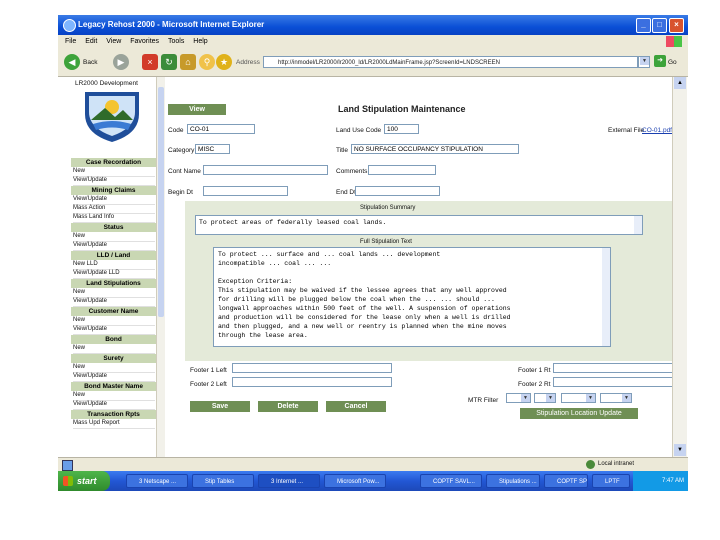 Image resolution: width=720 pixels, height=540 pixels. What do you see at coordinates (401, 129) in the screenshot?
I see `land-use-code-field: 100` at bounding box center [401, 129].